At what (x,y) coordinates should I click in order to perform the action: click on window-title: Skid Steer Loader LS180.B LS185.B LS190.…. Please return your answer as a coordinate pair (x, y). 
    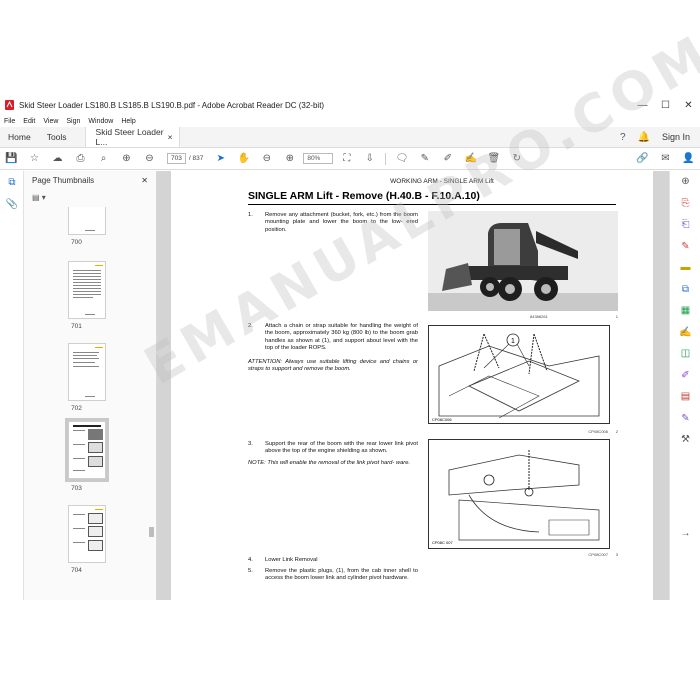
    Looking at the image, I should click on (172, 105).